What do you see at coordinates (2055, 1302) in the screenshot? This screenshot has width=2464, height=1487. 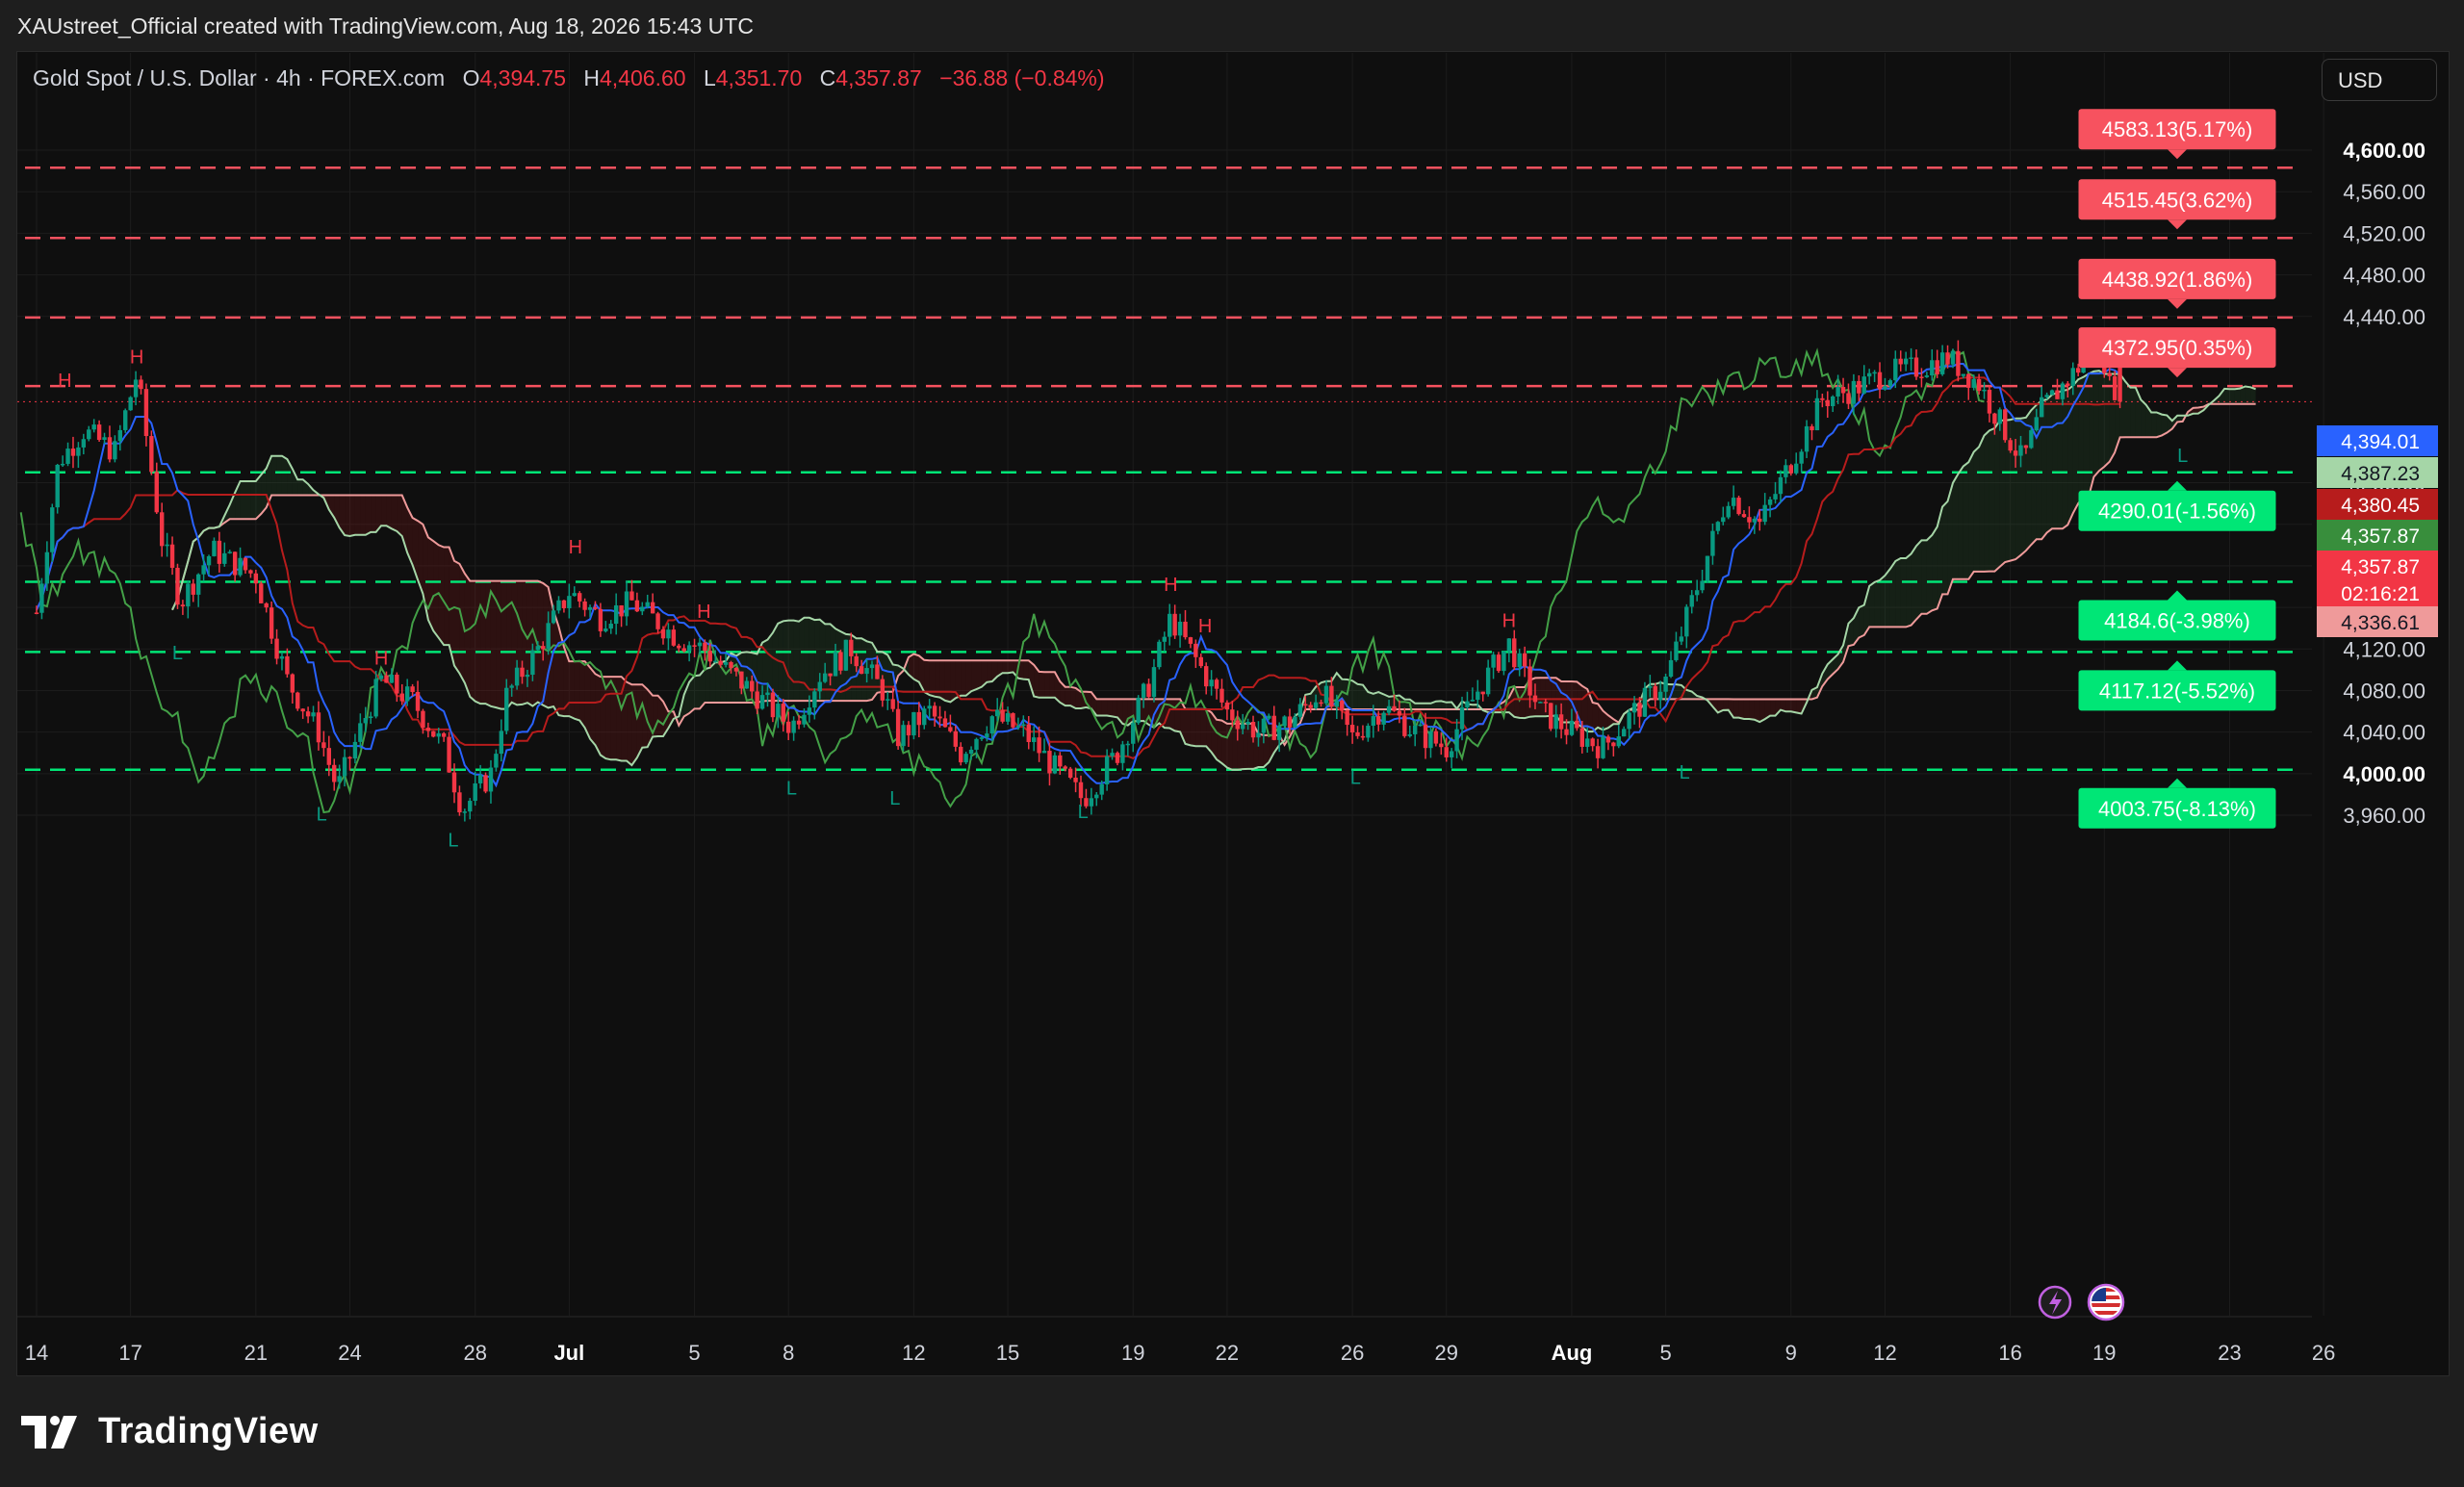 I see `lightning-icon` at bounding box center [2055, 1302].